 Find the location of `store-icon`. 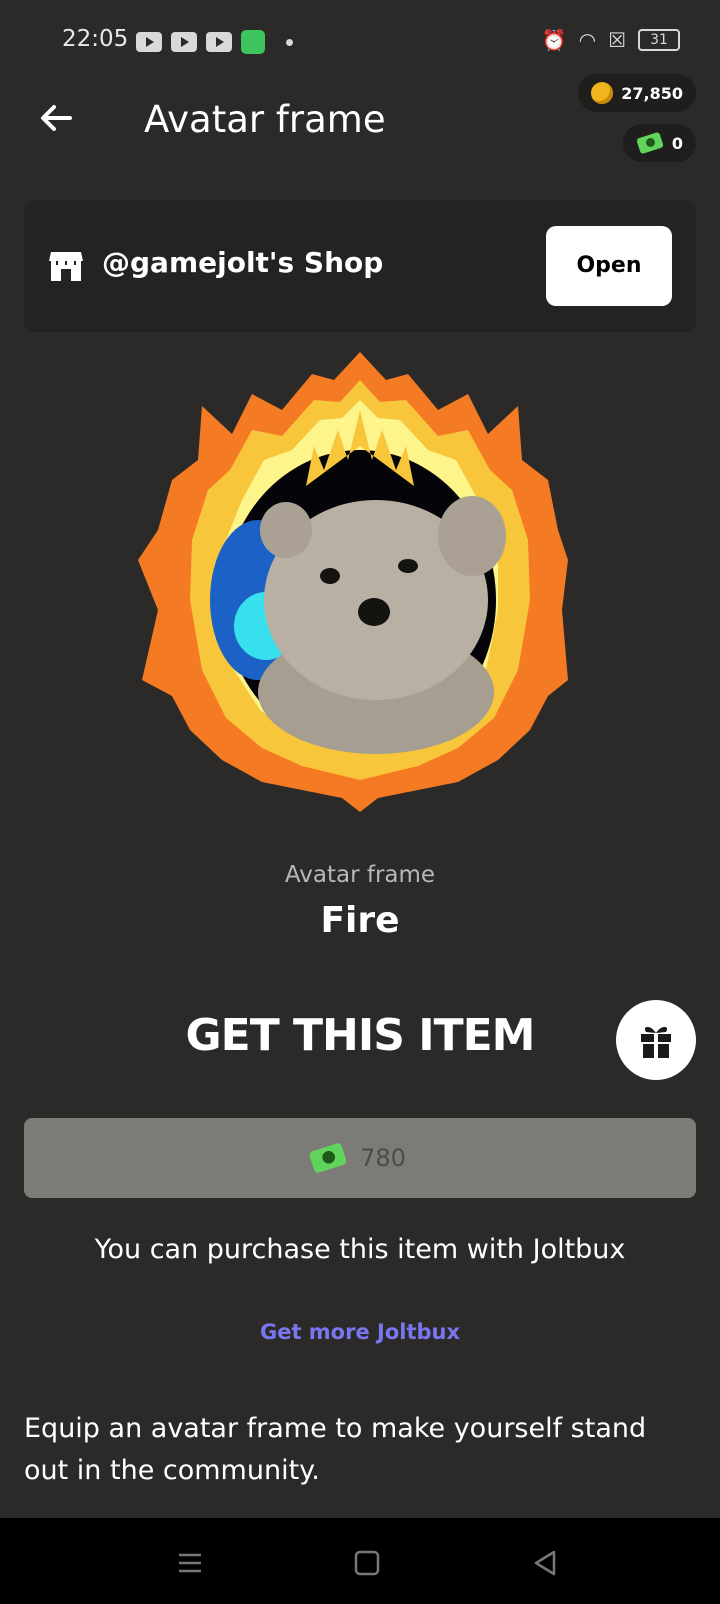

store-icon is located at coordinates (66, 266).